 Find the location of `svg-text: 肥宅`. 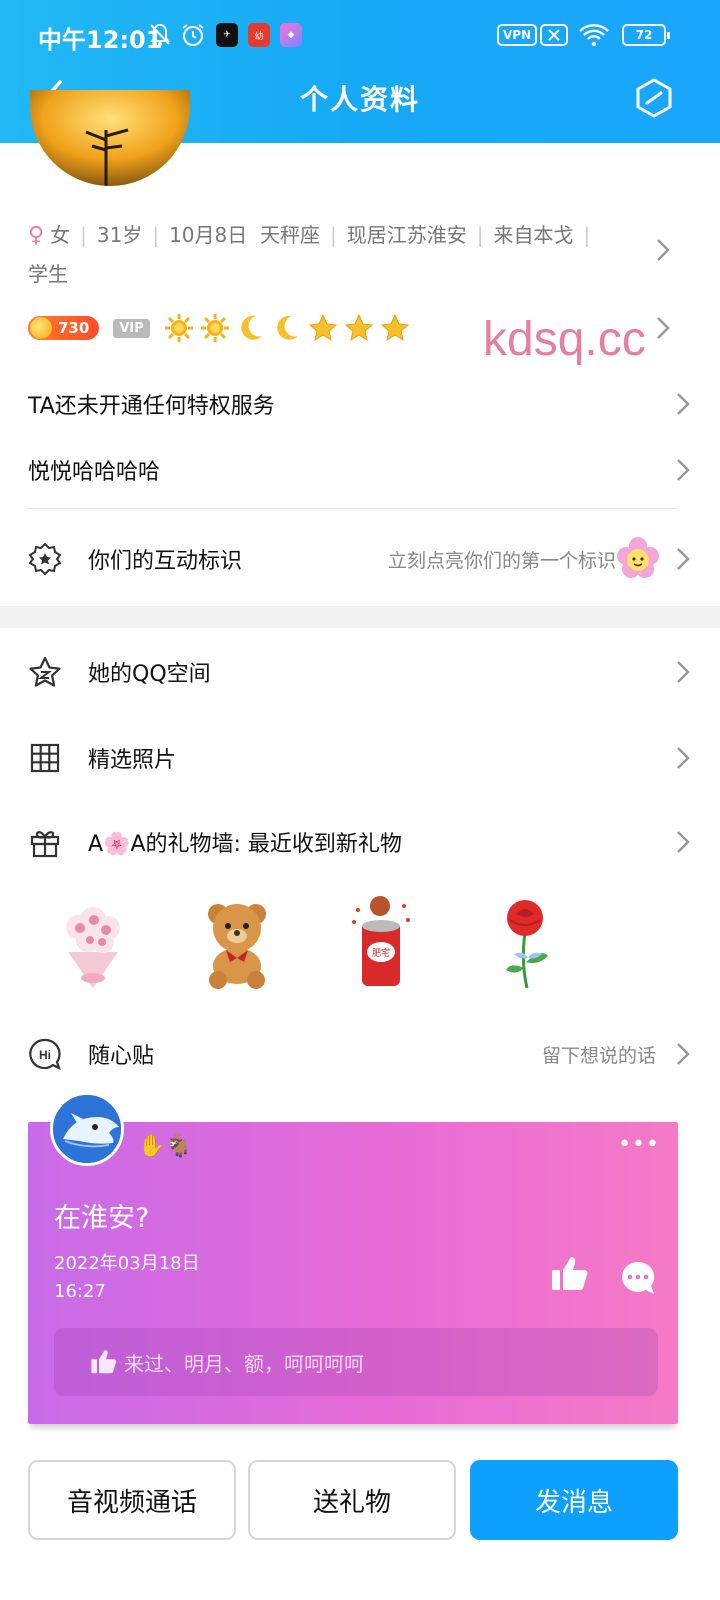

svg-text: 肥宅 is located at coordinates (381, 953).